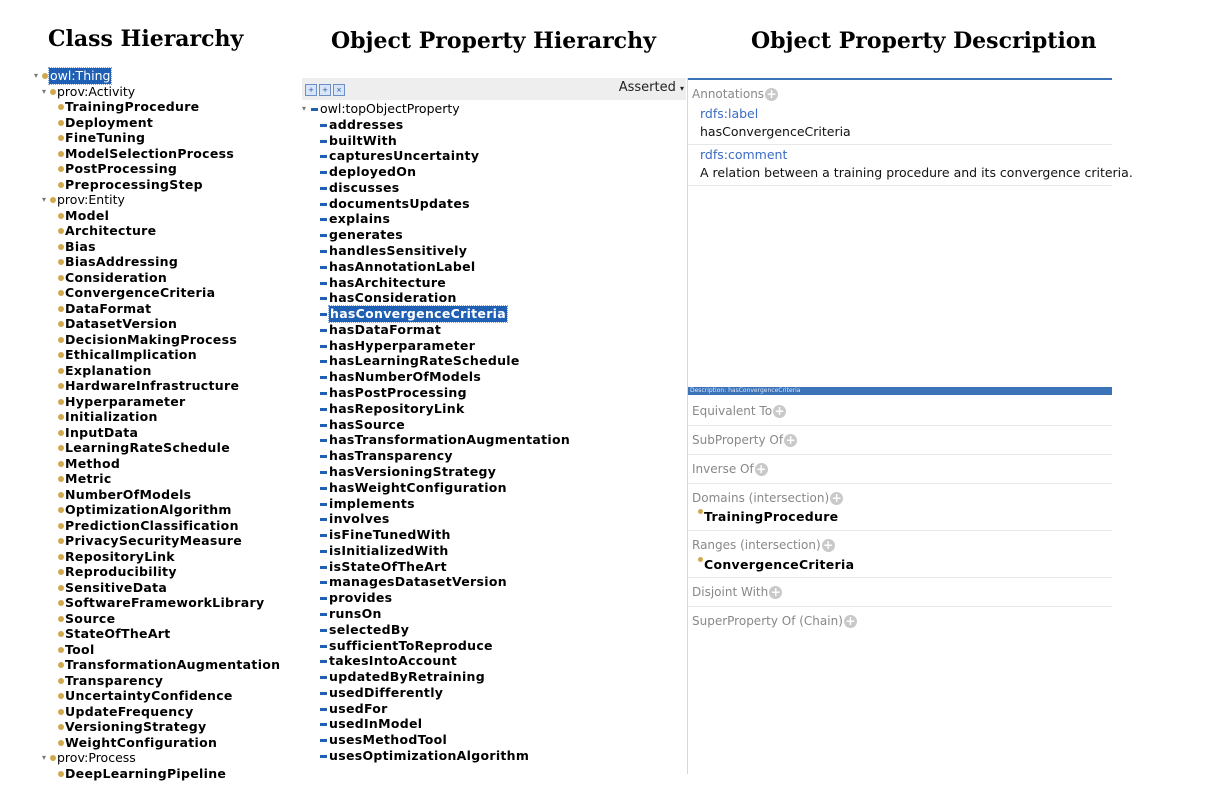 This screenshot has width=1216, height=808. Describe the element at coordinates (180, 355) in the screenshot. I see `class-tree-item: EthicalImplication` at that location.